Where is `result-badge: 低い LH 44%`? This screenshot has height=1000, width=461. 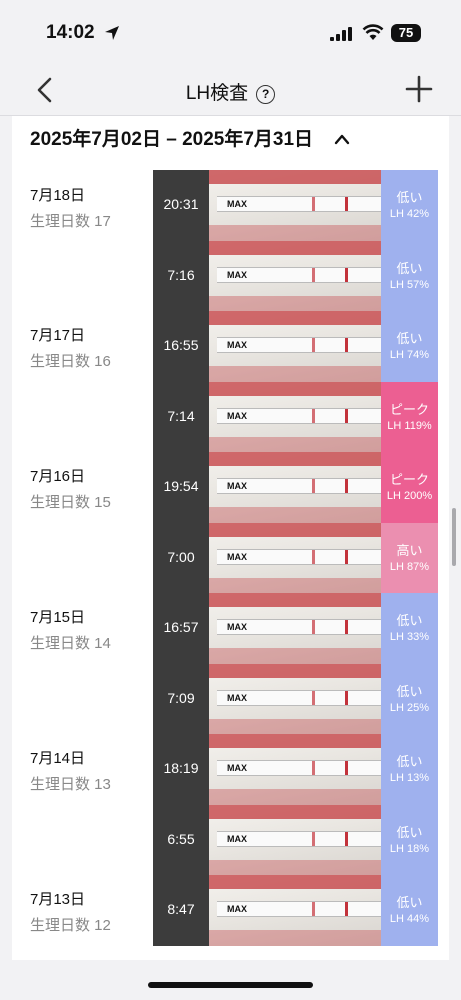 result-badge: 低い LH 44% is located at coordinates (409, 910).